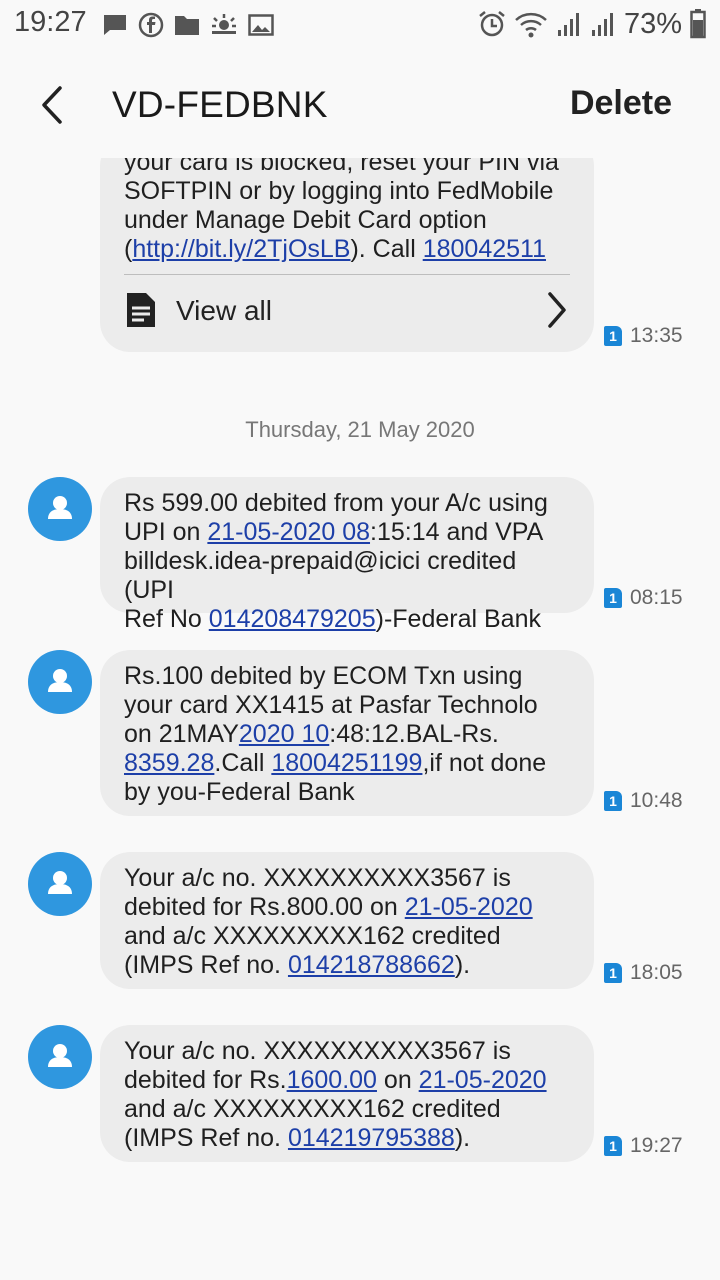  I want to click on message-line: debited for Rs.1600.00 on 21-05-2020, so click(335, 1080).